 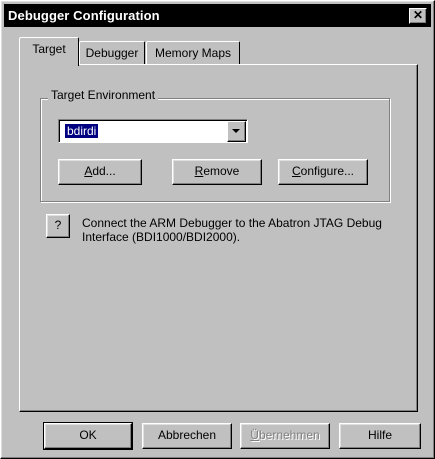 What do you see at coordinates (199, 171) in the screenshot?
I see `remove-button-mnemonic: R` at bounding box center [199, 171].